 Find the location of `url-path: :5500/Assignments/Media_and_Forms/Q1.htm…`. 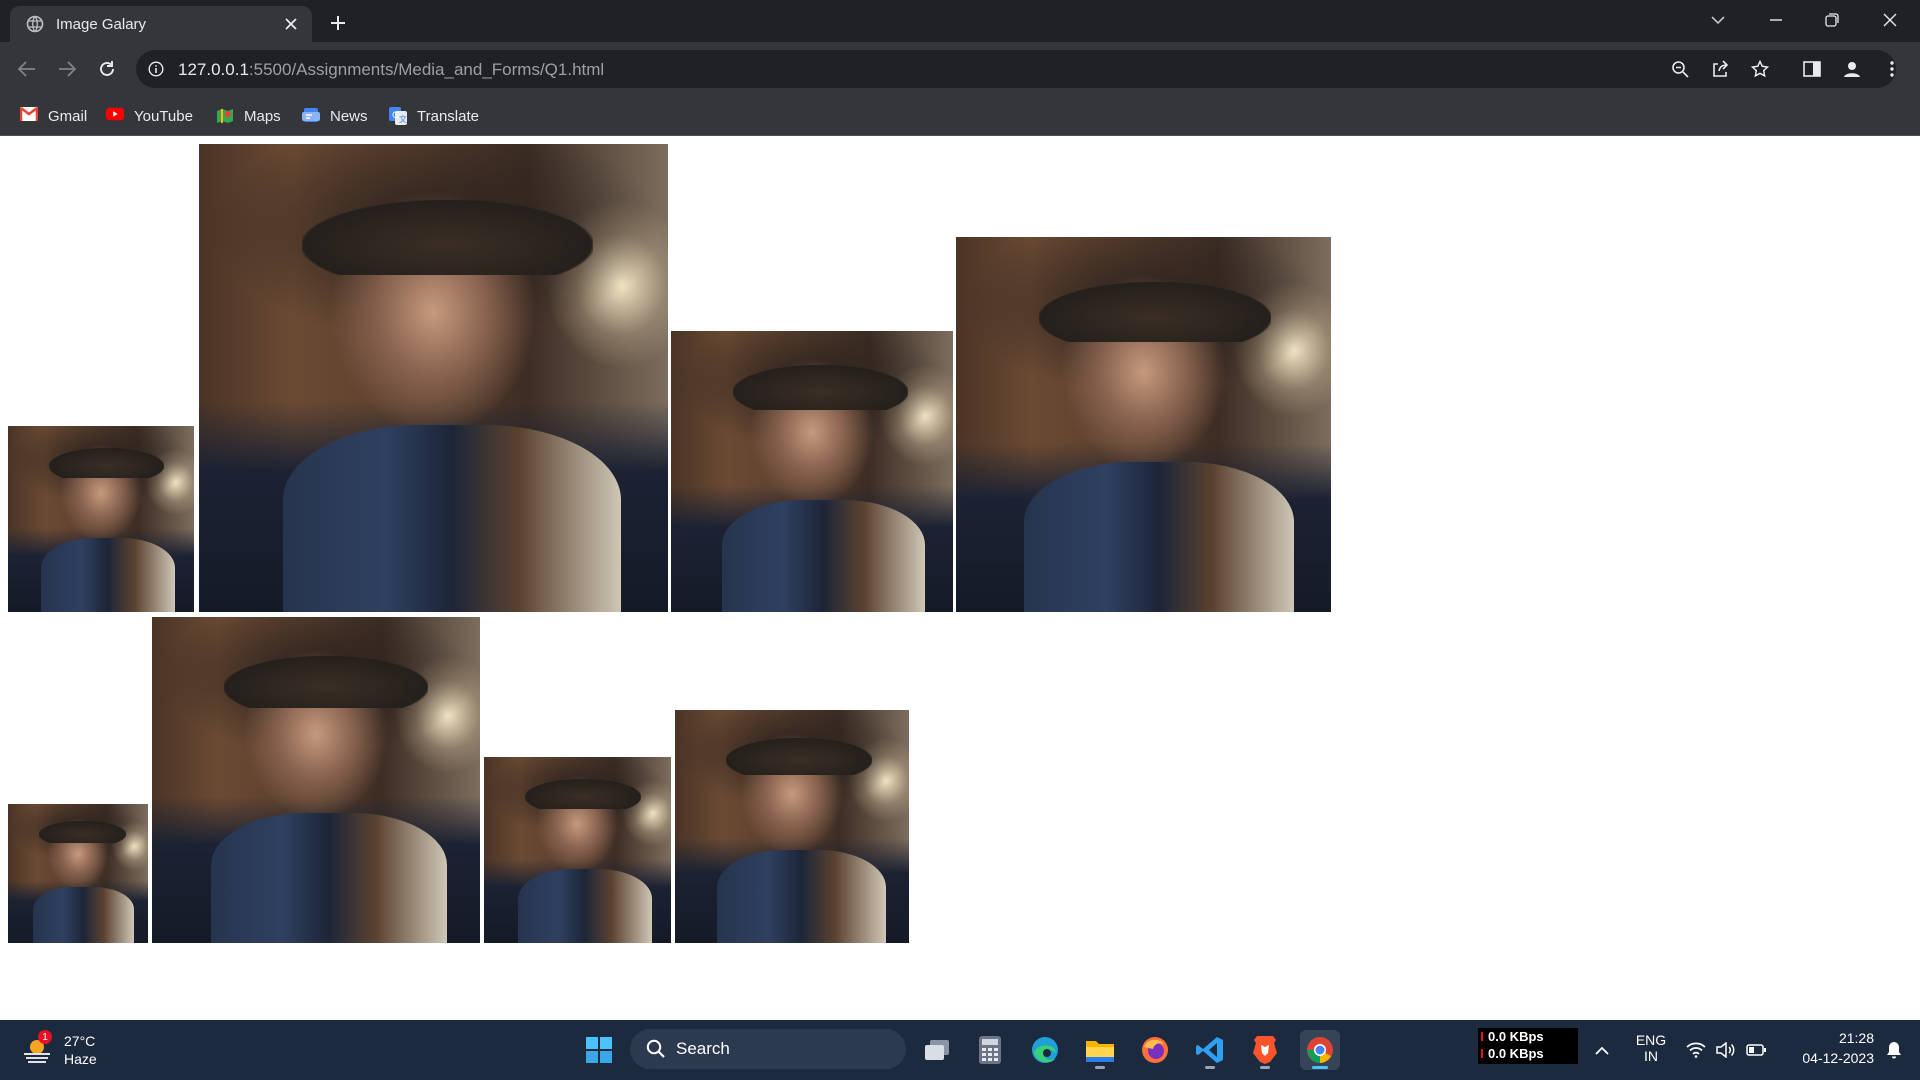

url-path: :5500/Assignments/Media_and_Forms/Q1.htm… is located at coordinates (426, 69).